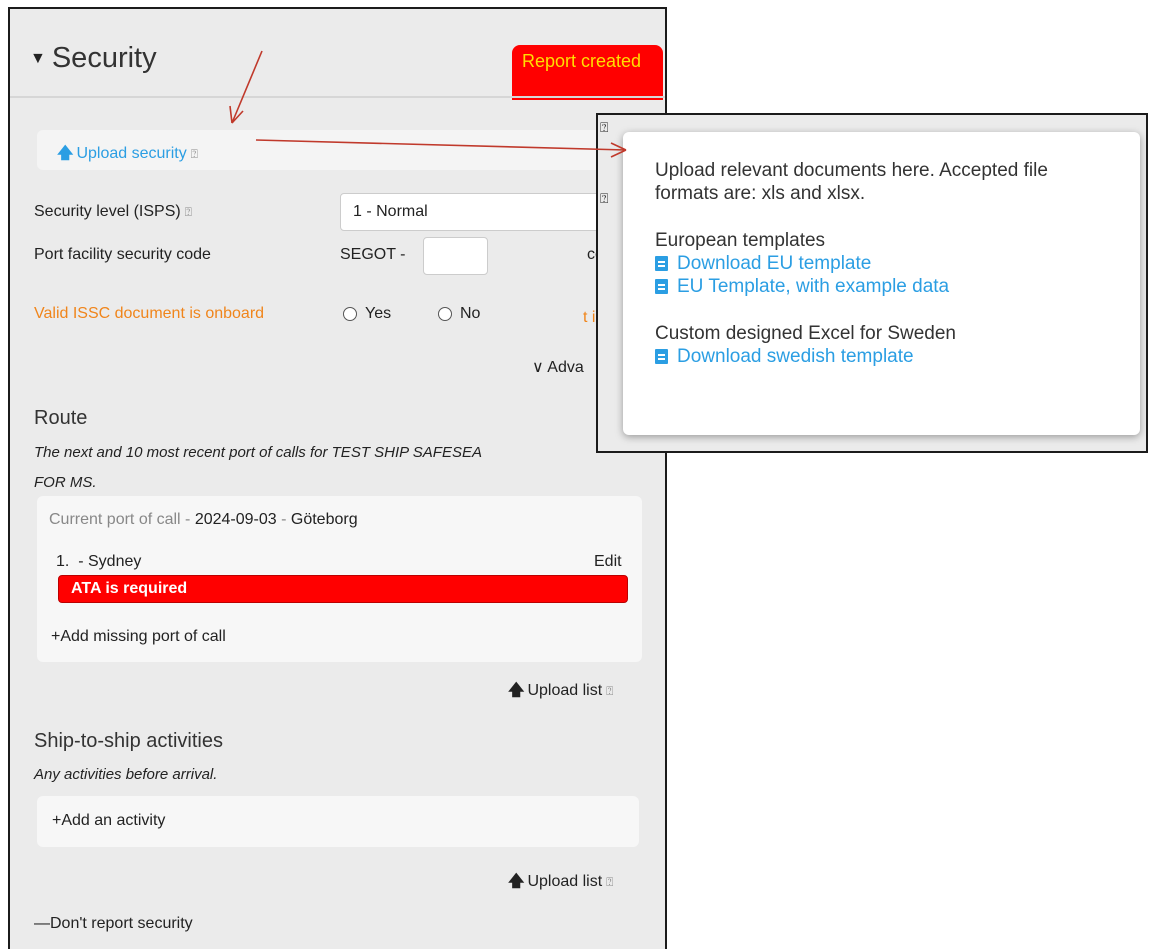 This screenshot has width=1149, height=949. What do you see at coordinates (428, 104) in the screenshot?
I see `annotation-arrows` at bounding box center [428, 104].